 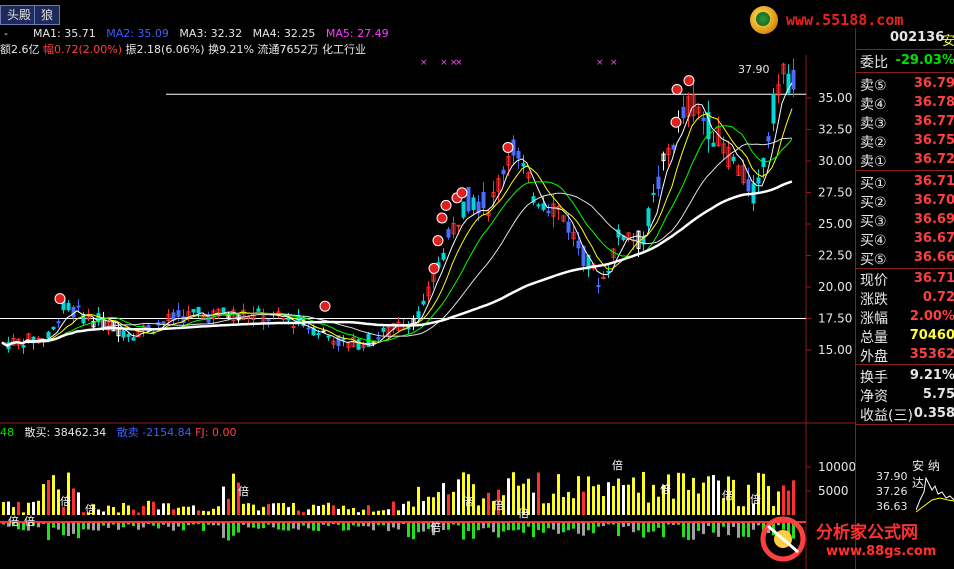 I want to click on signal-marker-icon, so click(x=462, y=193).